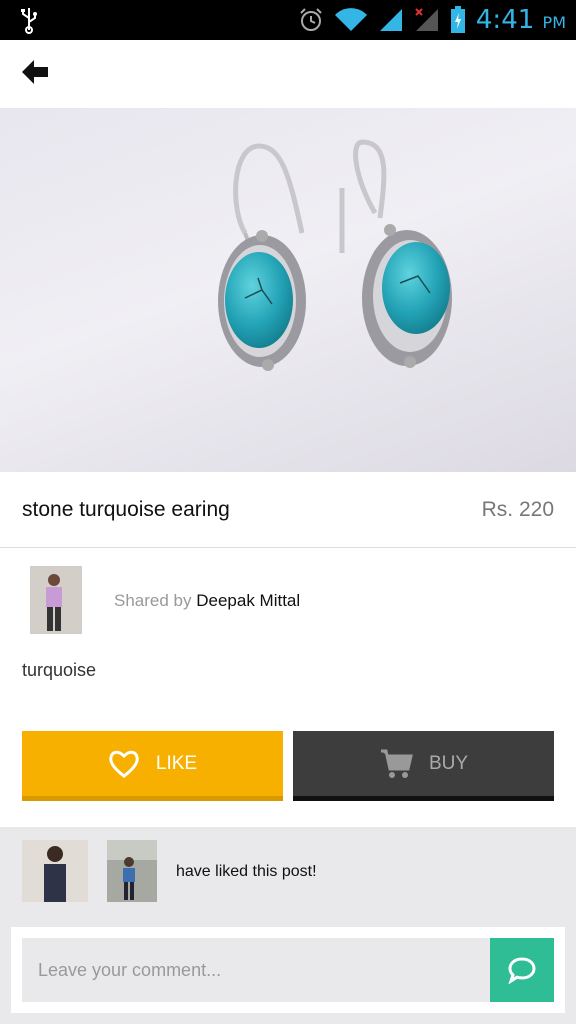 The image size is (576, 1024). What do you see at coordinates (517, 509) in the screenshot?
I see `product-price: Rs. 220` at bounding box center [517, 509].